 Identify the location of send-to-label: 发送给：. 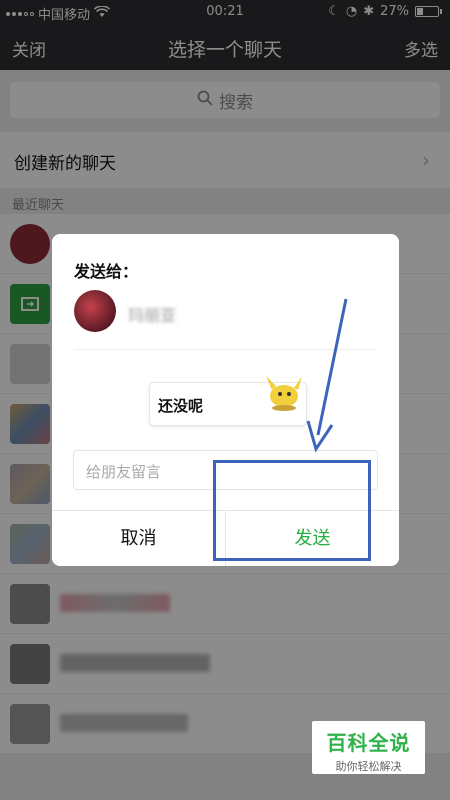
(106, 271).